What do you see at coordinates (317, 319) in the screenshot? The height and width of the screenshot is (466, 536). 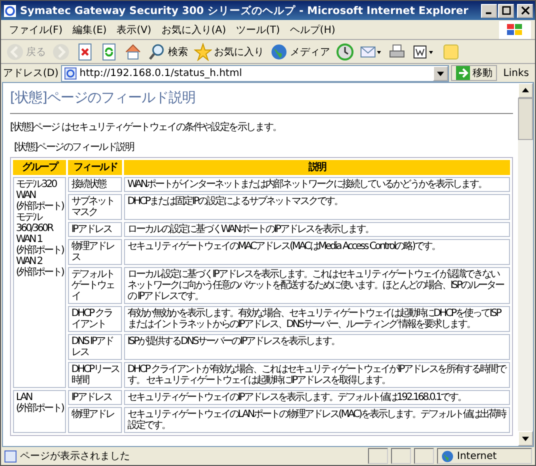 I see `table-cell: 有効か無効かを表示します。有効な場合、セキュリティゲートウェイは起動時にDHCPを使ってISPまたはイントラネットからのIPアドレス、DNSサーバー、ルーティング 情報を要求します。` at bounding box center [317, 319].